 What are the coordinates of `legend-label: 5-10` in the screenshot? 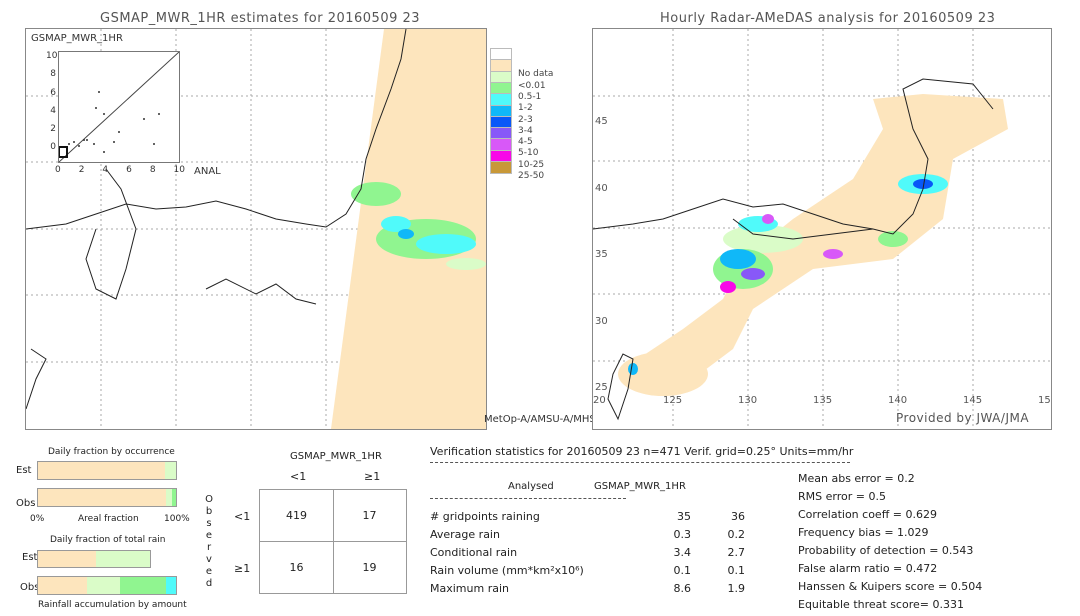 It's located at (528, 153).